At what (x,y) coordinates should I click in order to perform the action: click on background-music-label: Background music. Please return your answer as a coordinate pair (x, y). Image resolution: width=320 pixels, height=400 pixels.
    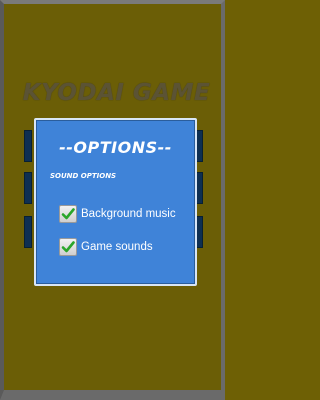
    Looking at the image, I should click on (128, 214).